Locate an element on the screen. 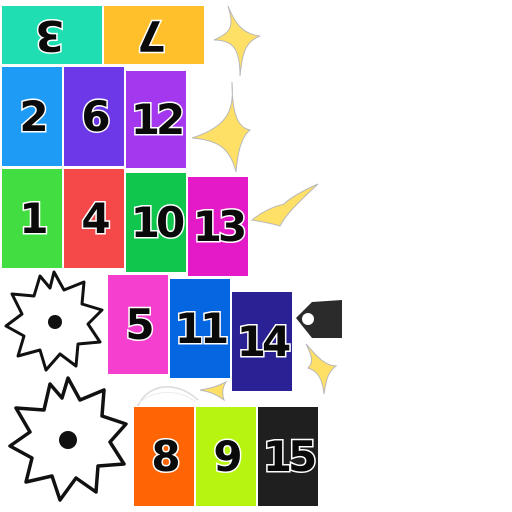  slash-arc-icon is located at coordinates (167, 393).